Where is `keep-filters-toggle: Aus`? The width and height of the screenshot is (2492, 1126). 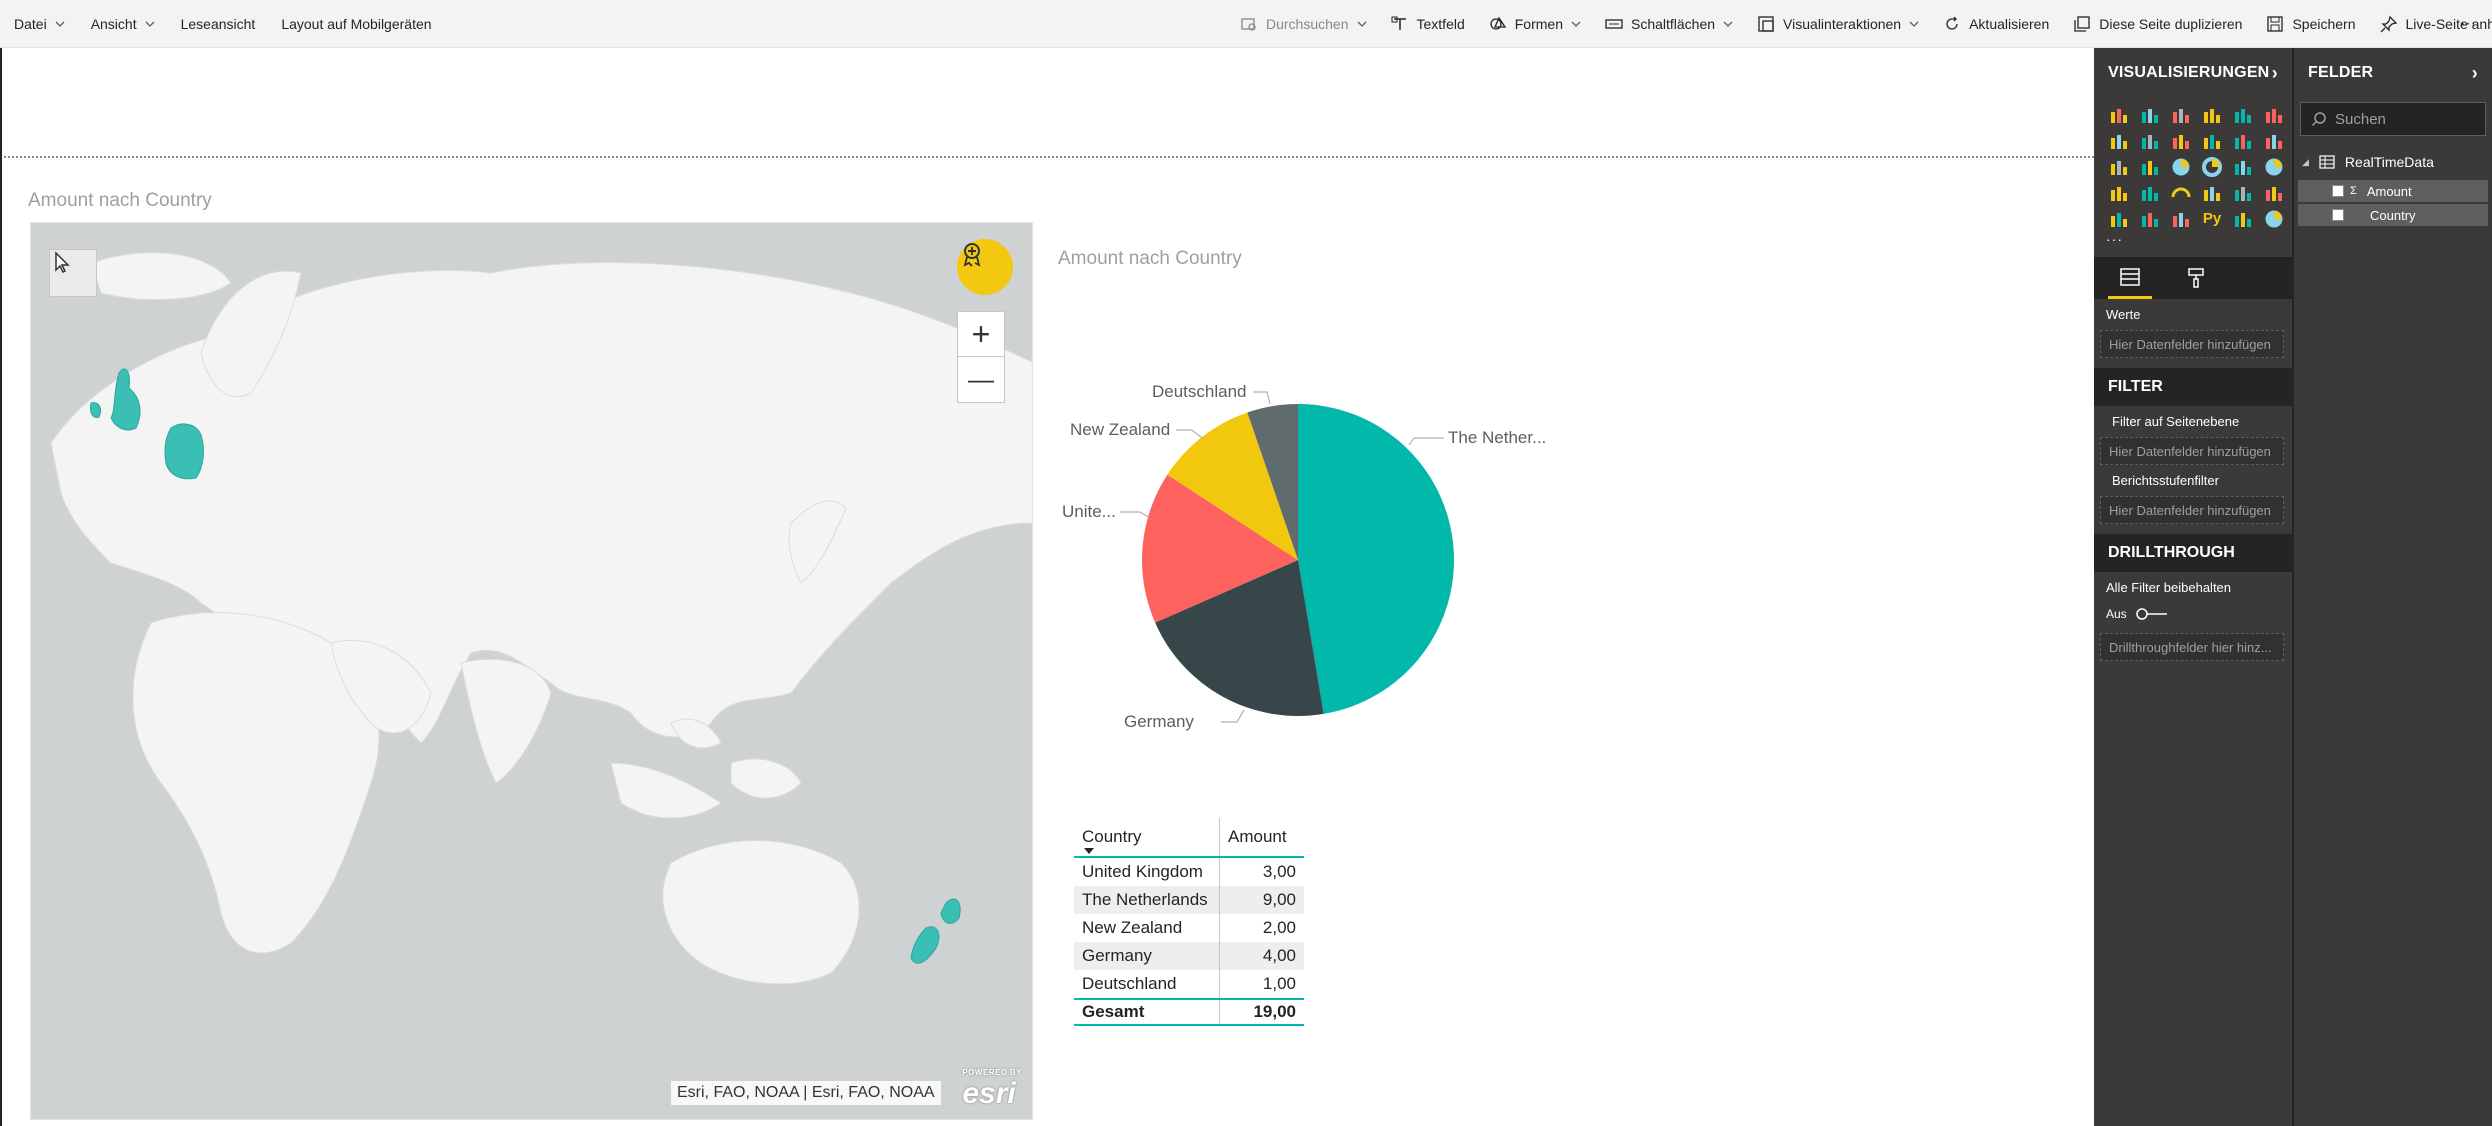
keep-filters-toggle: Aus is located at coordinates (2193, 614).